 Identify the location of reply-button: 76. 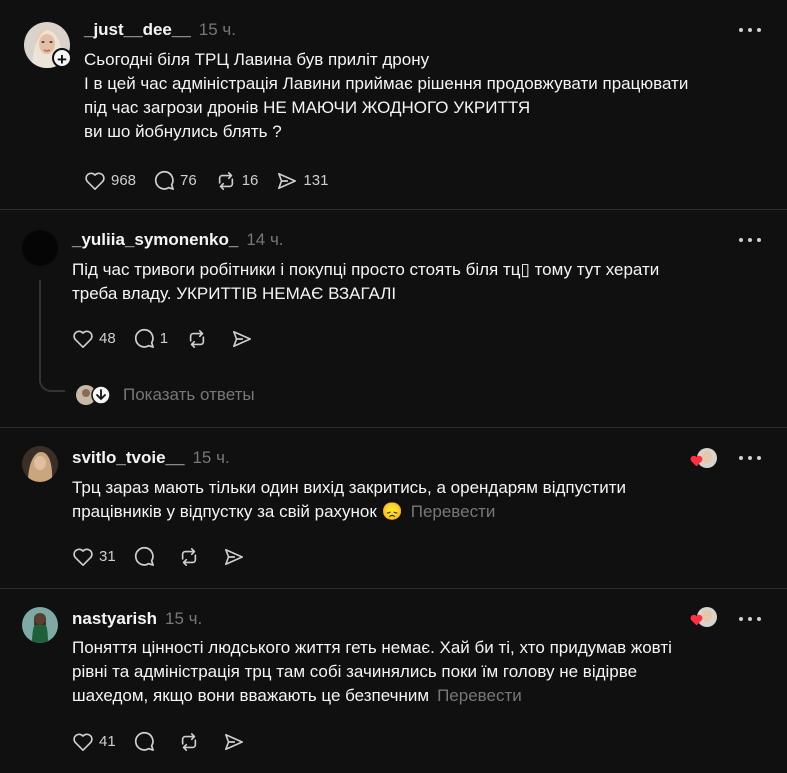
(175, 180).